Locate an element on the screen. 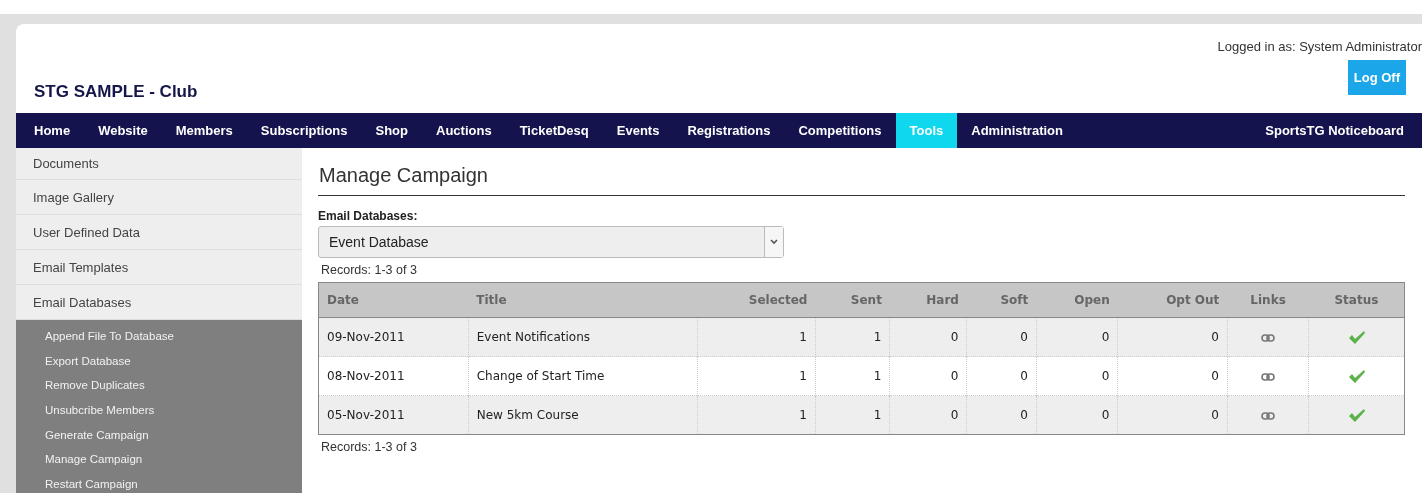 The width and height of the screenshot is (1422, 493). column-header: Hard is located at coordinates (928, 300).